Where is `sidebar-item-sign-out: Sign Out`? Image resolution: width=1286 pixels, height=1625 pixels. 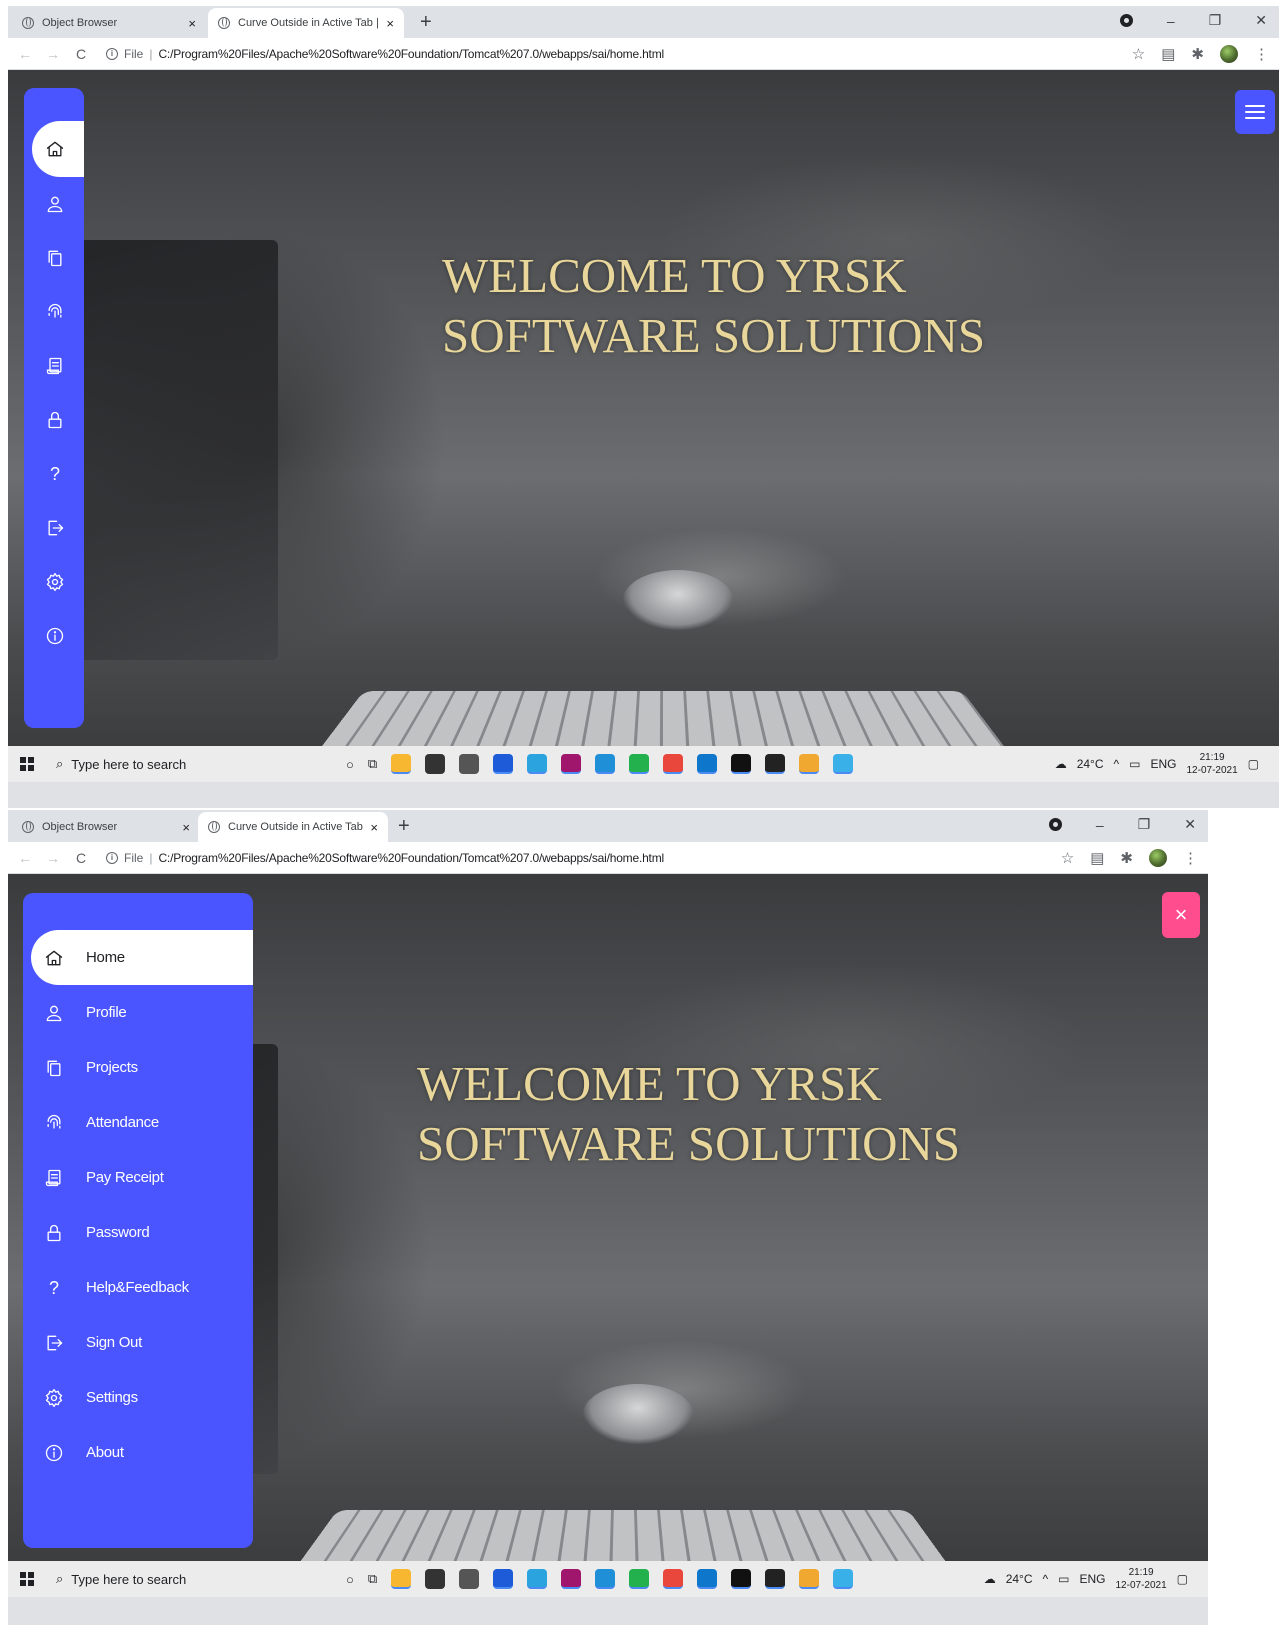
sidebar-item-sign-out: Sign Out is located at coordinates (138, 1342).